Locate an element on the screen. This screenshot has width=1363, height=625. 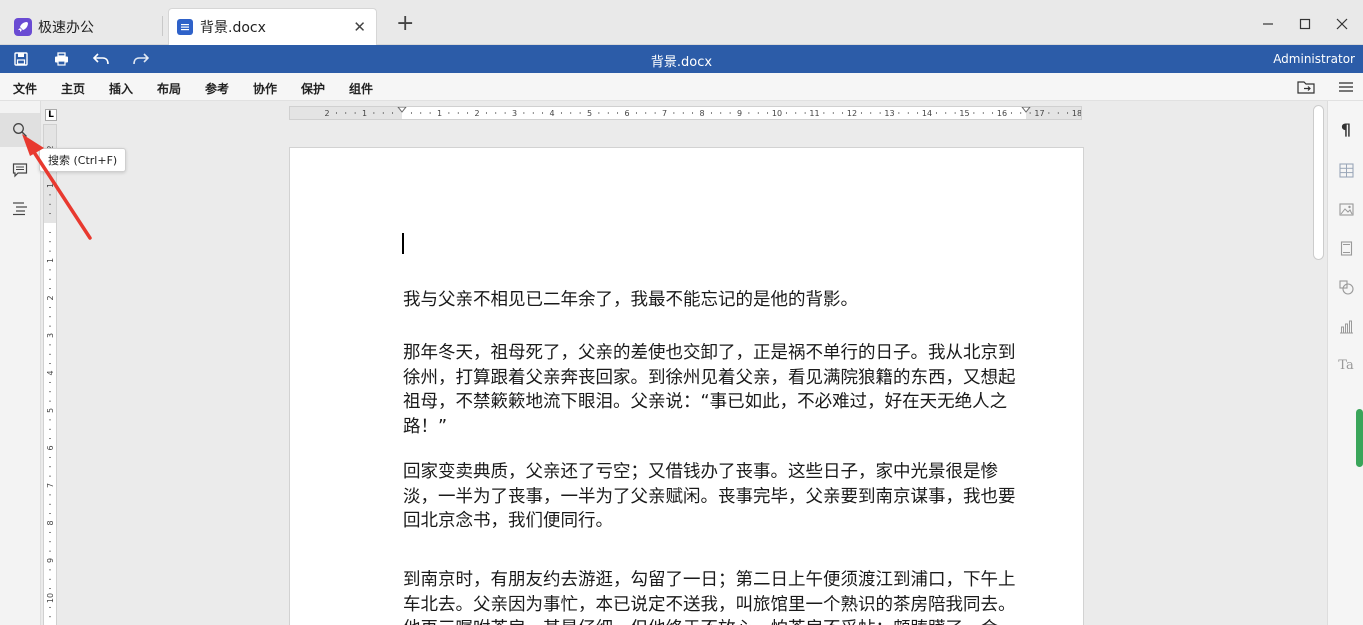
title-bar: 背景.docx Administrator is located at coordinates (681, 59).